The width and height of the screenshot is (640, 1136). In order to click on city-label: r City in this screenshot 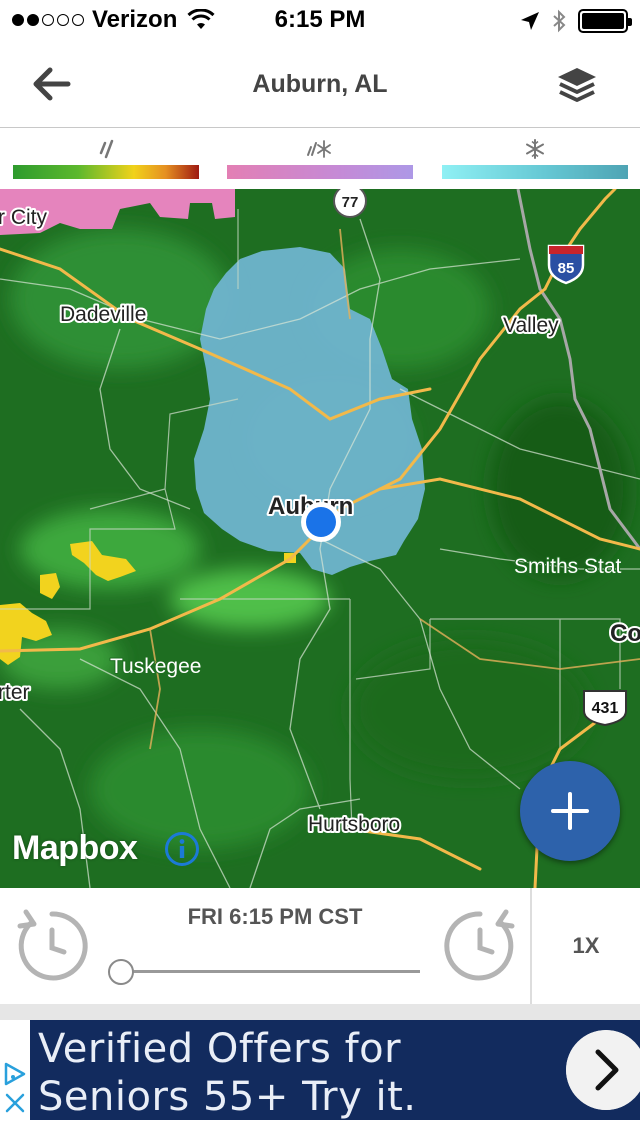, I will do `click(23, 217)`.